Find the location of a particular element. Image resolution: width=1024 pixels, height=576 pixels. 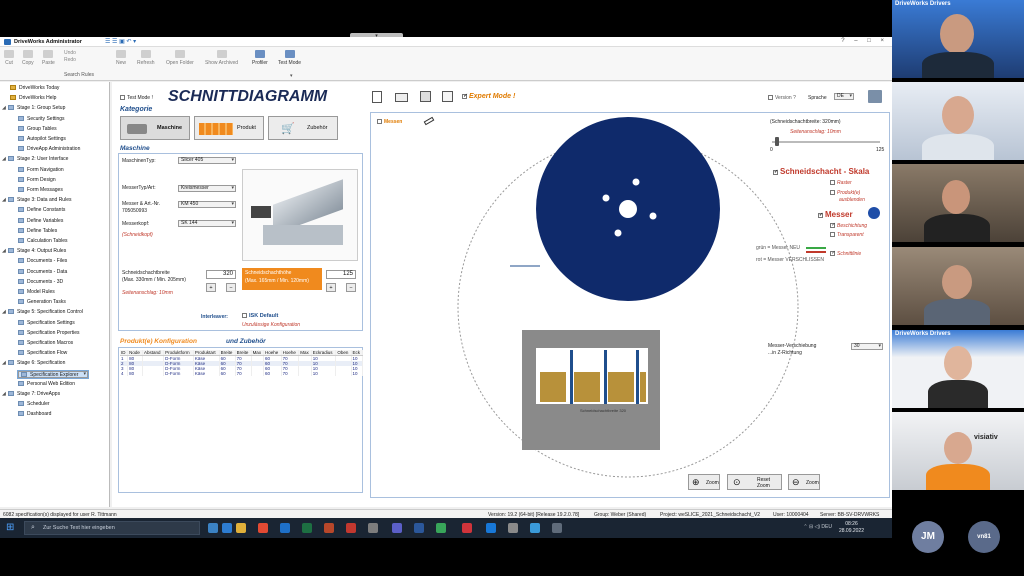

messer-checkbox: Messer is located at coordinates (835, 214).